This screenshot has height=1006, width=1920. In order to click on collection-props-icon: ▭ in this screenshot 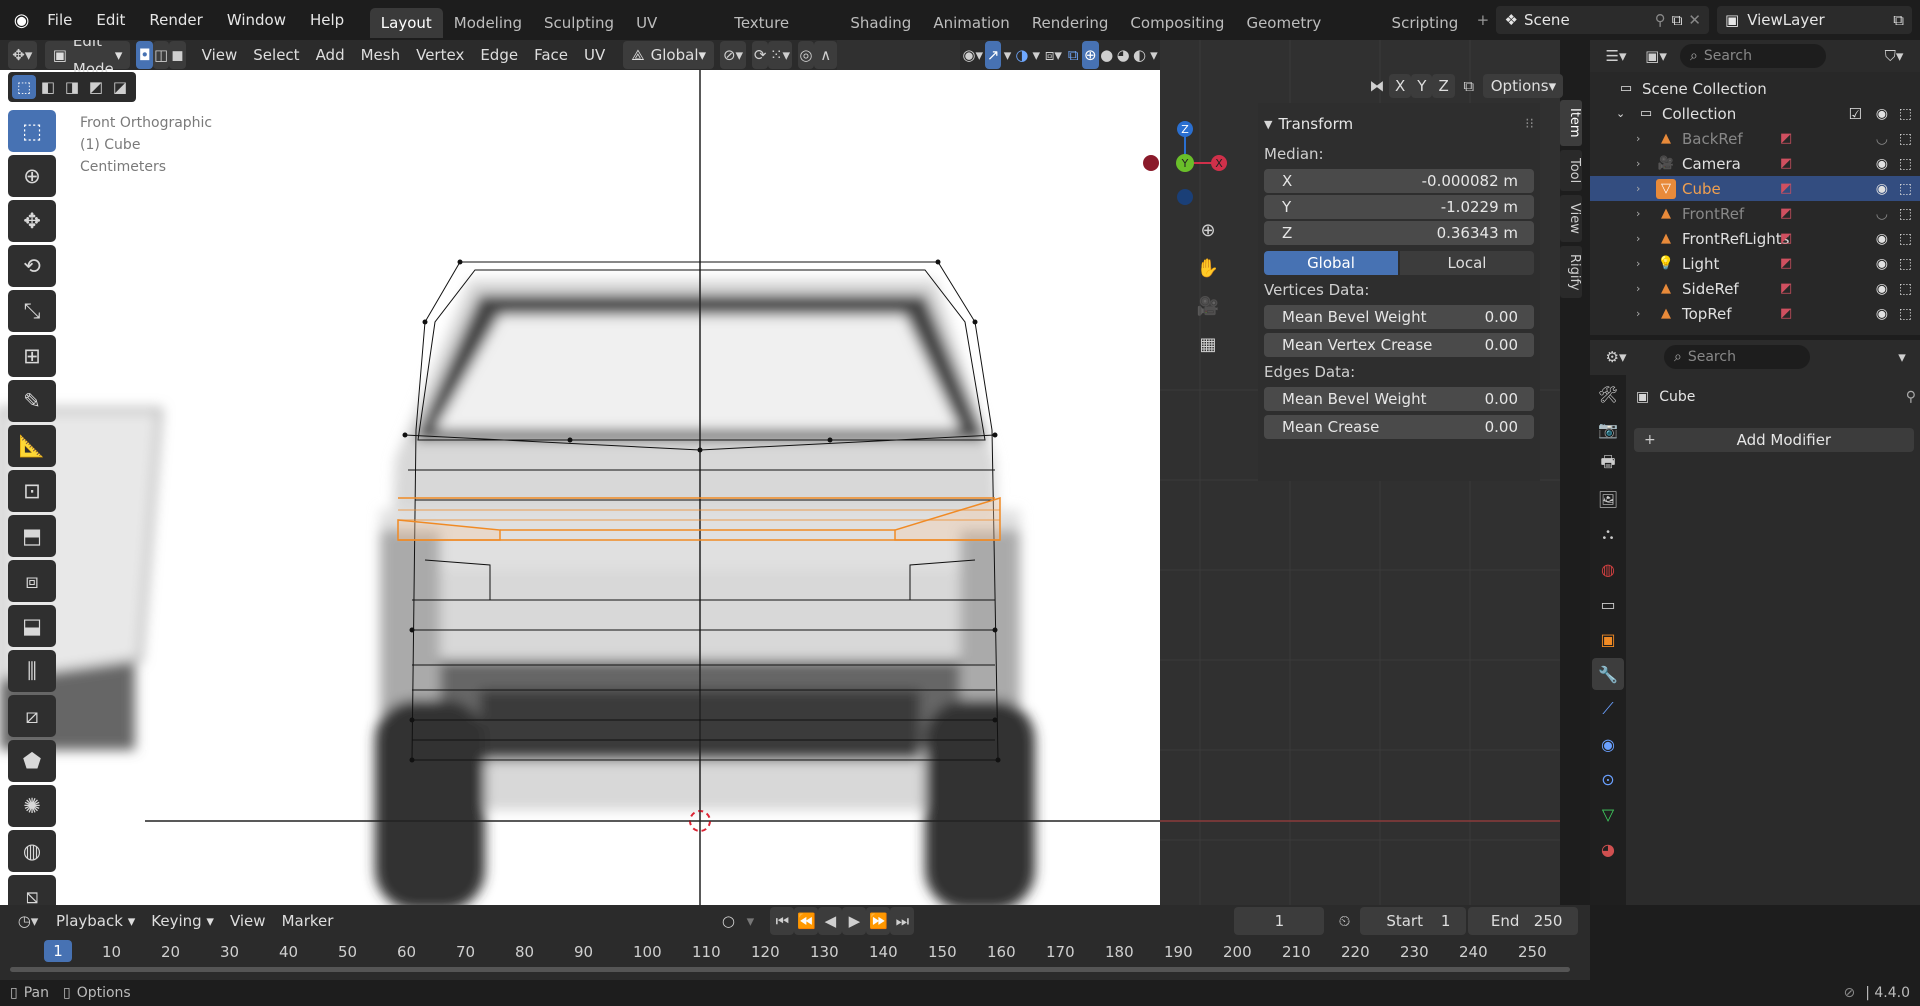, I will do `click(1608, 604)`.